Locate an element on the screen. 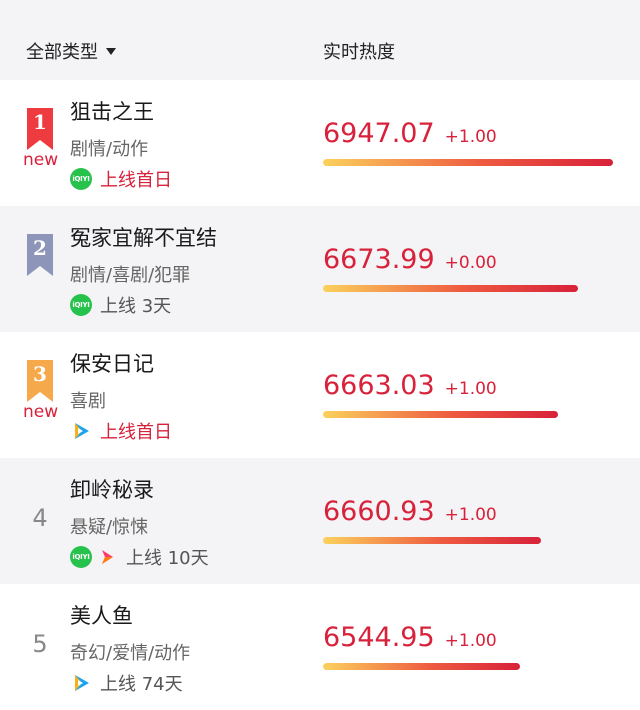 The image size is (640, 710). list-header: 全部类型 实时热度 is located at coordinates (320, 40).